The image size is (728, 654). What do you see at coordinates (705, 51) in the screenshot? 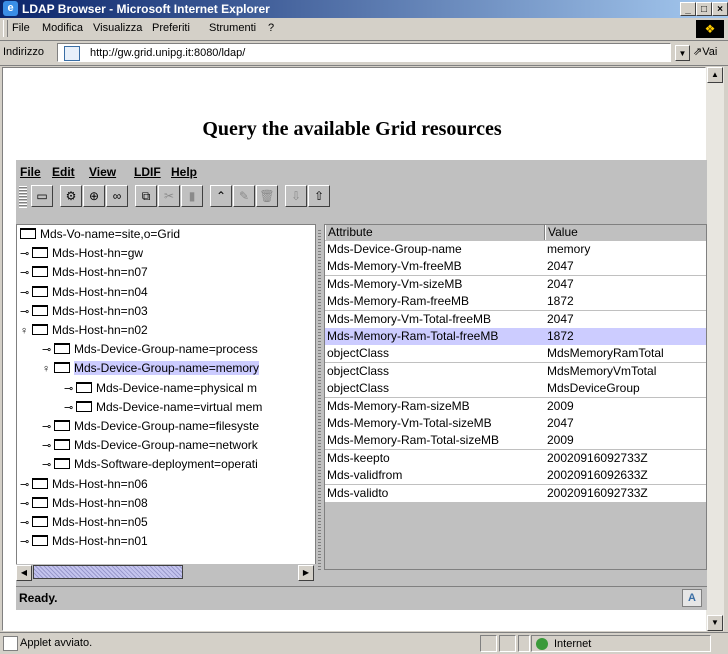
I see `go-button: ⇗Vai` at bounding box center [705, 51].